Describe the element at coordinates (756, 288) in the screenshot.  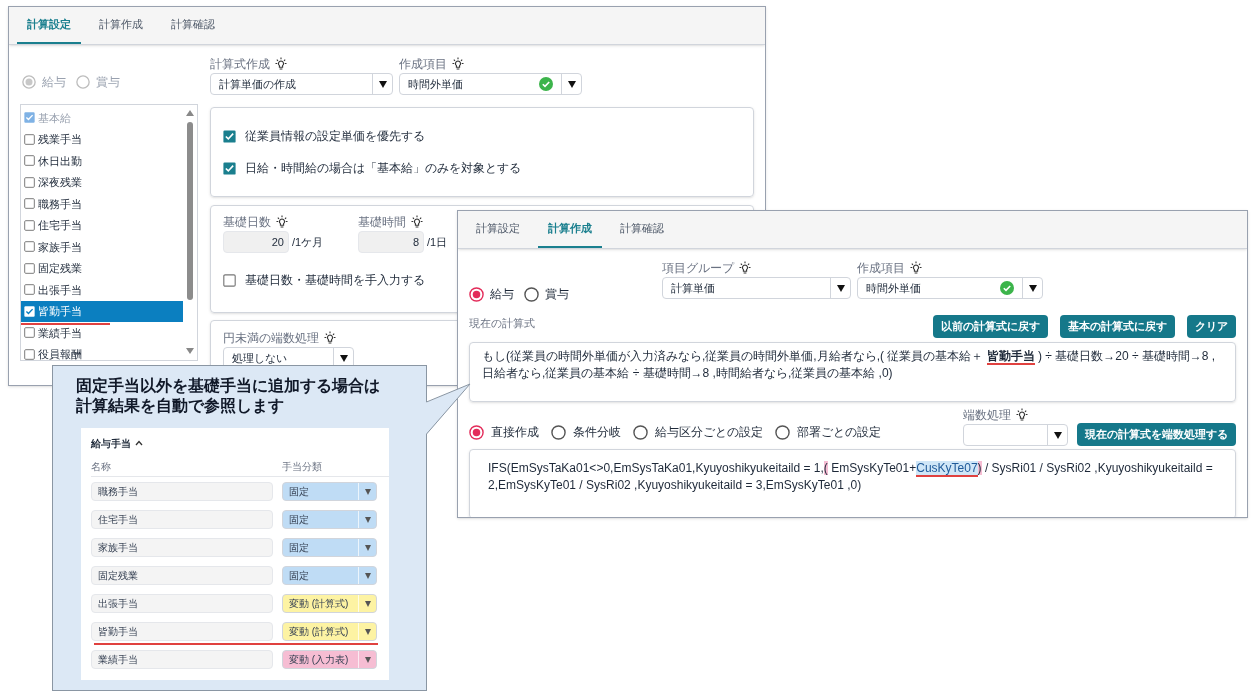
I see `select-field: 計算単価` at that location.